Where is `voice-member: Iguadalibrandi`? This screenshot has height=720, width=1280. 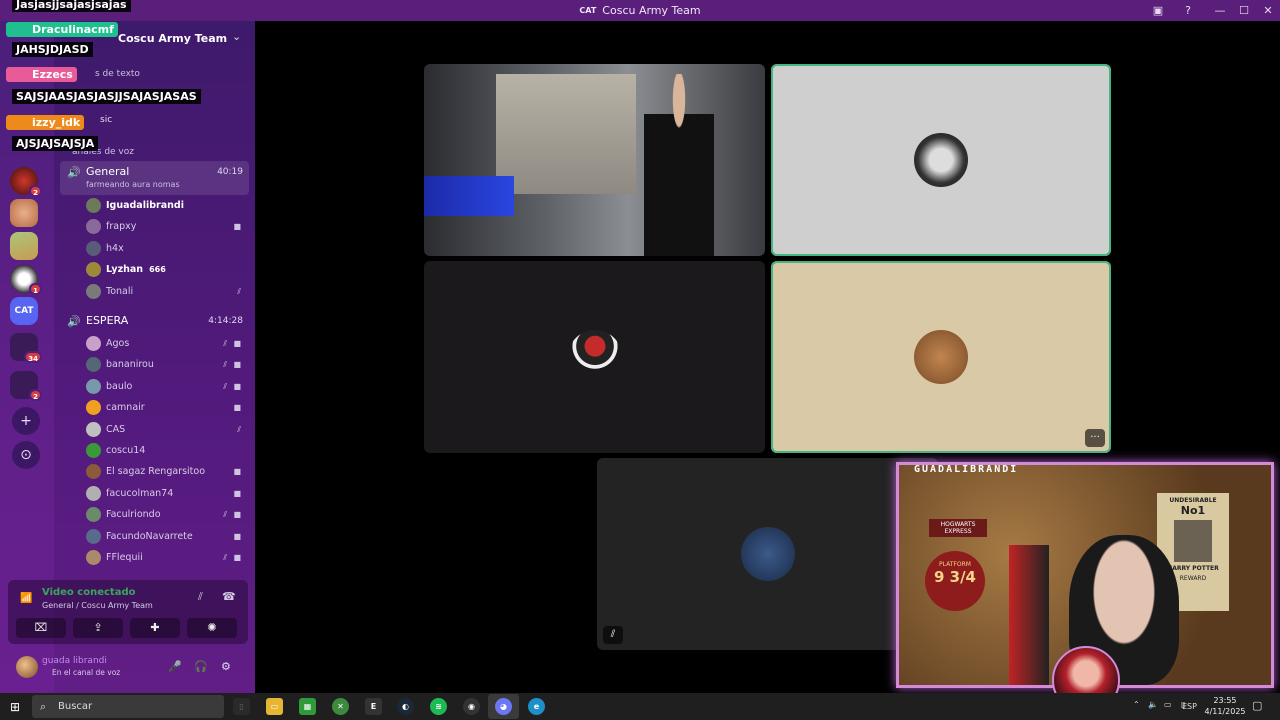 voice-member: Iguadalibrandi is located at coordinates (154, 205).